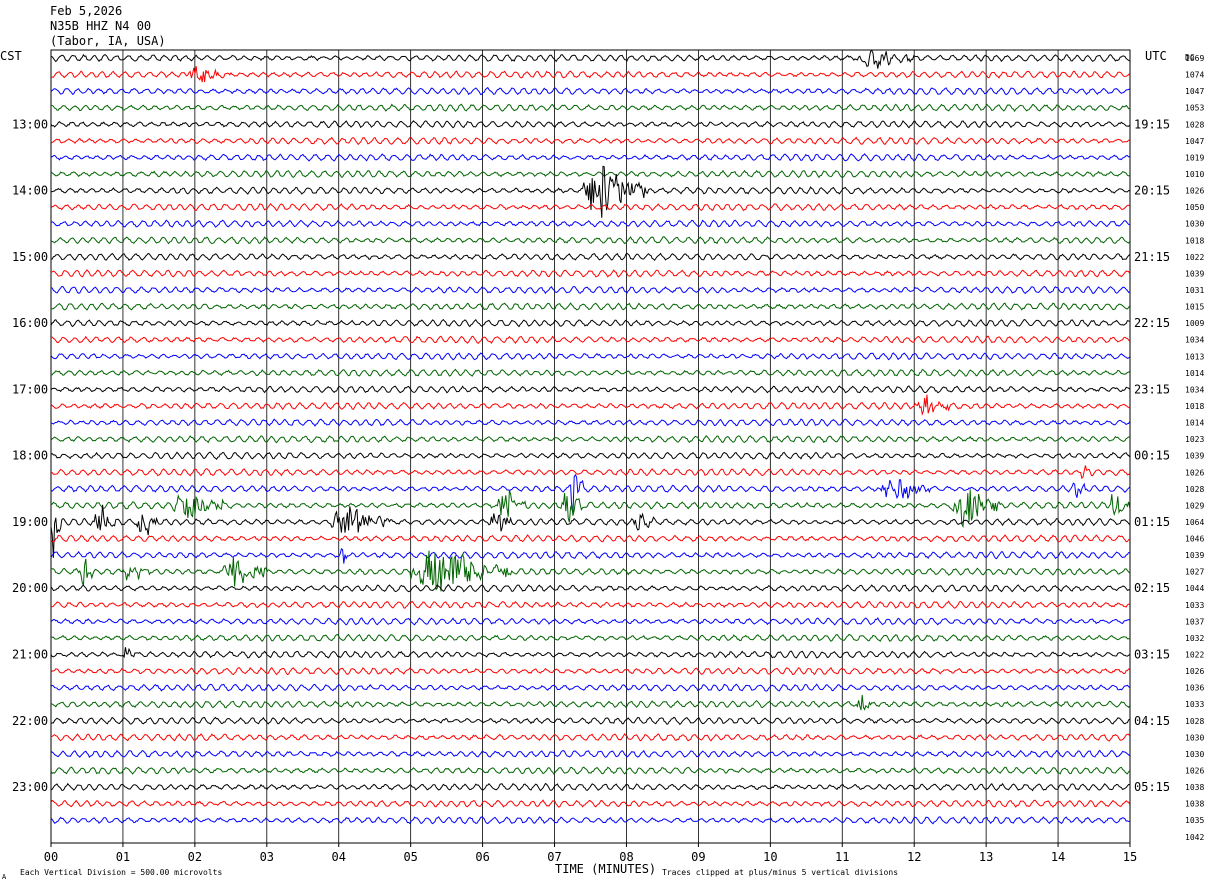 The image size is (1210, 886). Describe the element at coordinates (1152, 124) in the screenshot. I see `utc-hour-label: 19:15` at that location.